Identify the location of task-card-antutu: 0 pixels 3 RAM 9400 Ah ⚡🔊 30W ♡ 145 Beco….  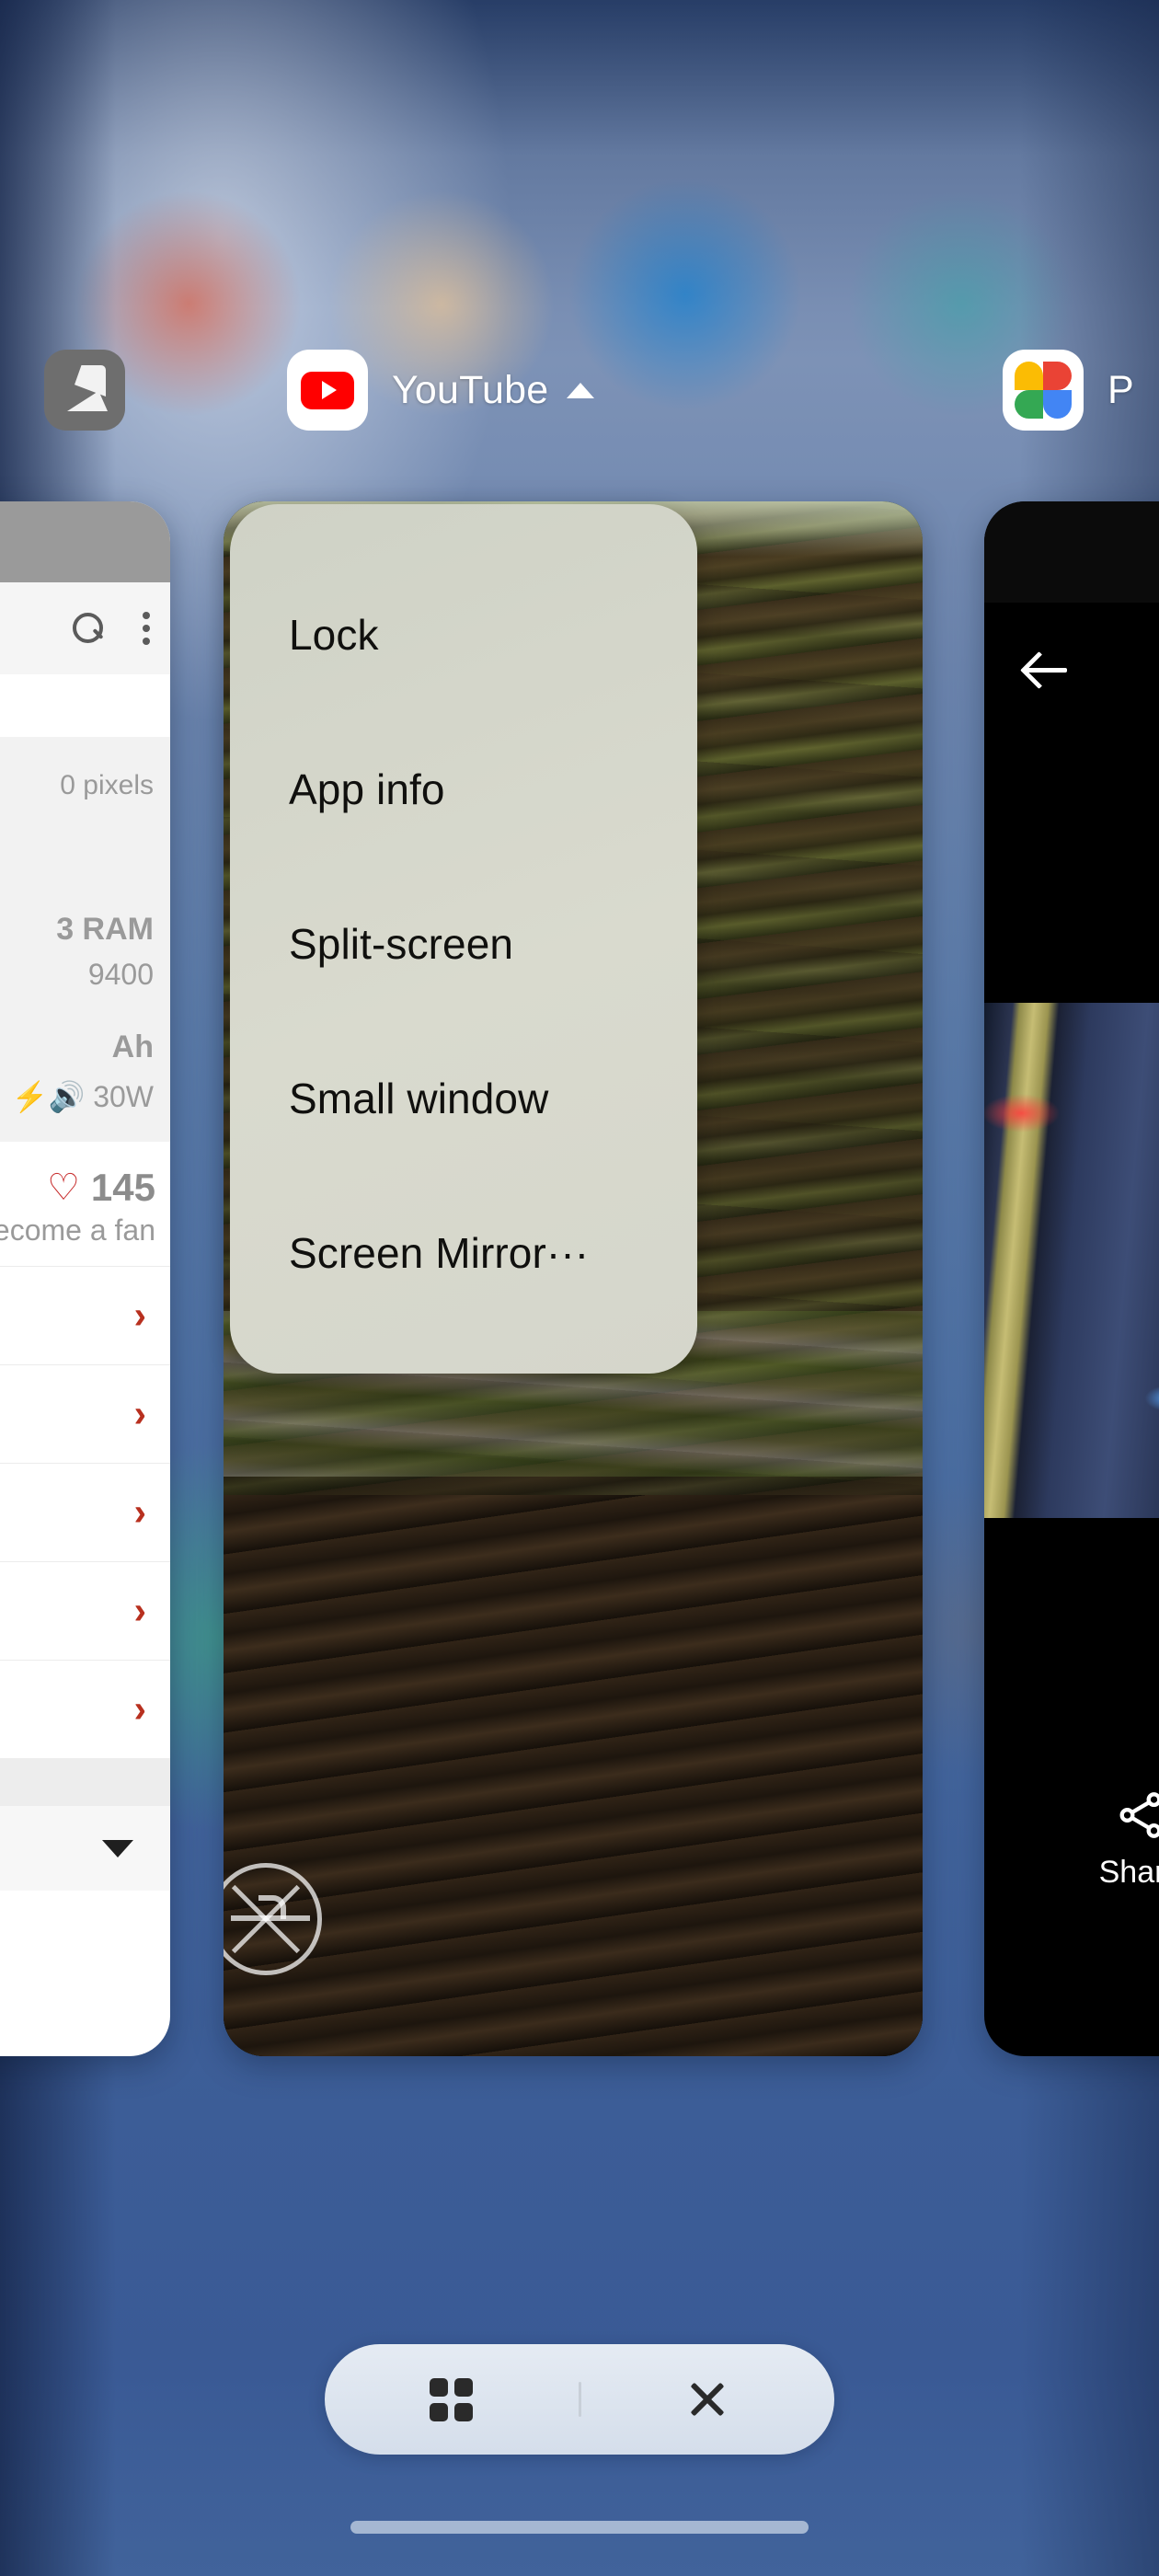
(85, 1278).